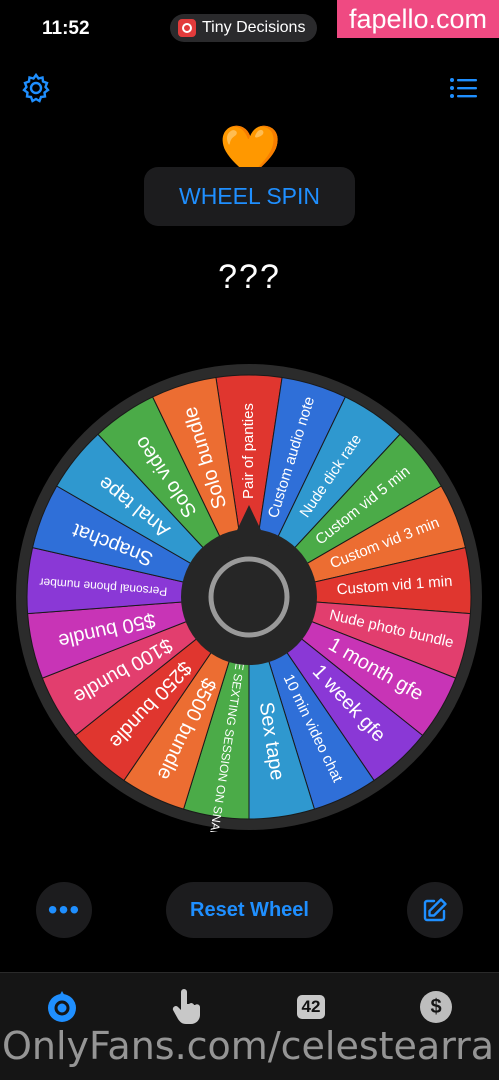 This screenshot has height=1080, width=499. Describe the element at coordinates (463, 88) in the screenshot. I see `list-icon` at that location.